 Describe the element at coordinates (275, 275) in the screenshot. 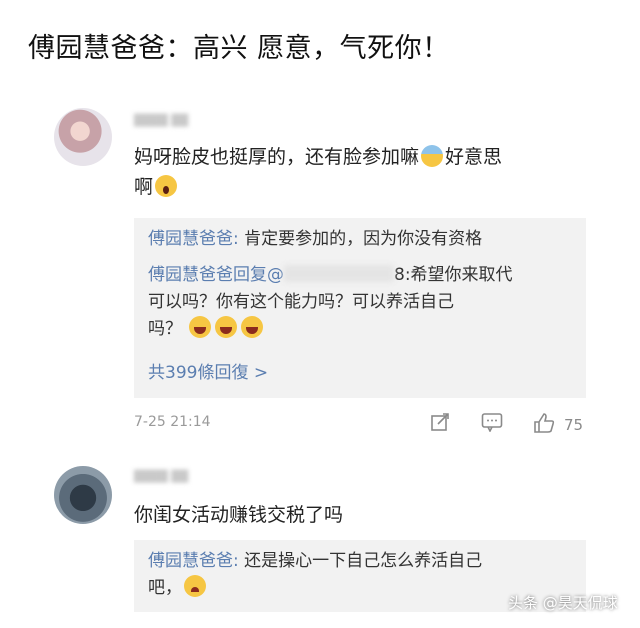

I see `mention-link: @` at that location.